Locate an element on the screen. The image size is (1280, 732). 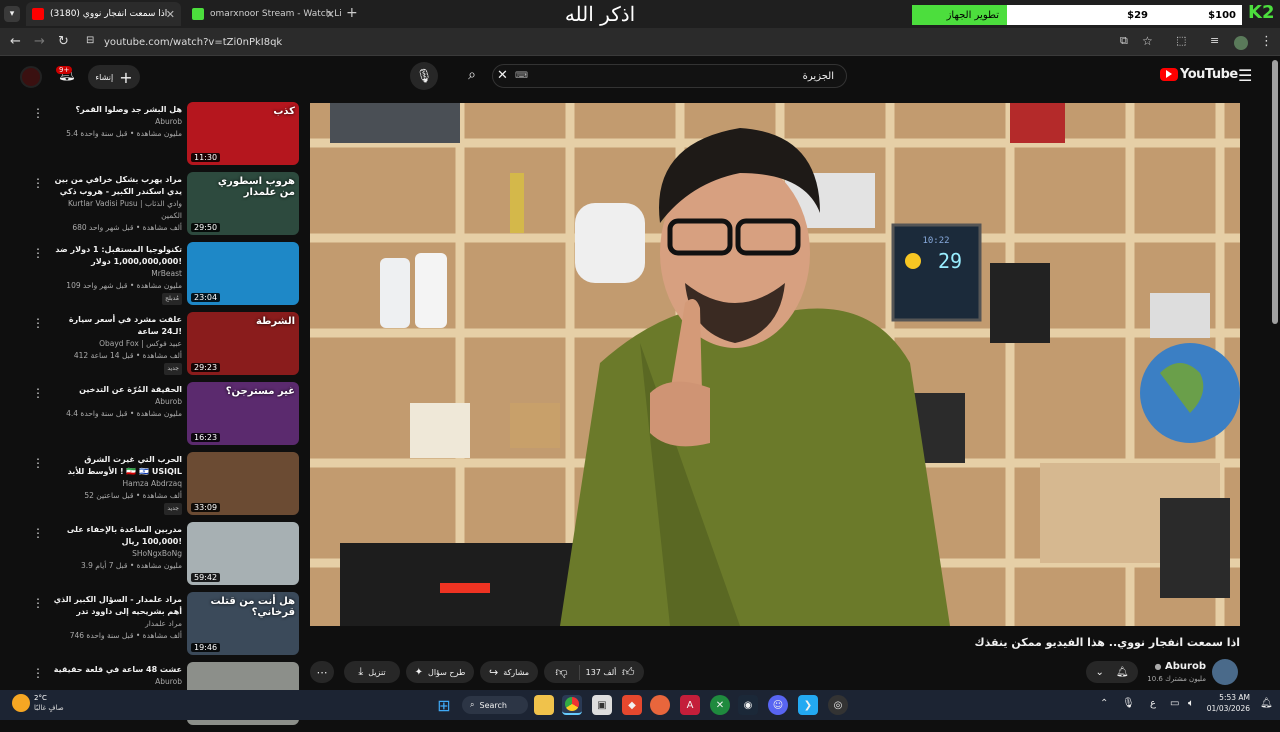
chrome-icon is located at coordinates (572, 705).